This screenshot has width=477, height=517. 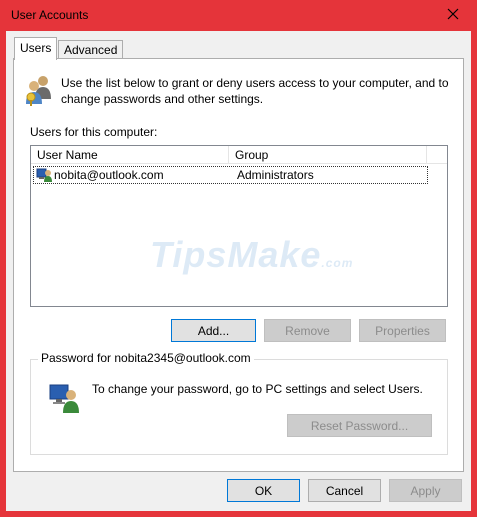 I want to click on row-group: Administrators, so click(x=275, y=175).